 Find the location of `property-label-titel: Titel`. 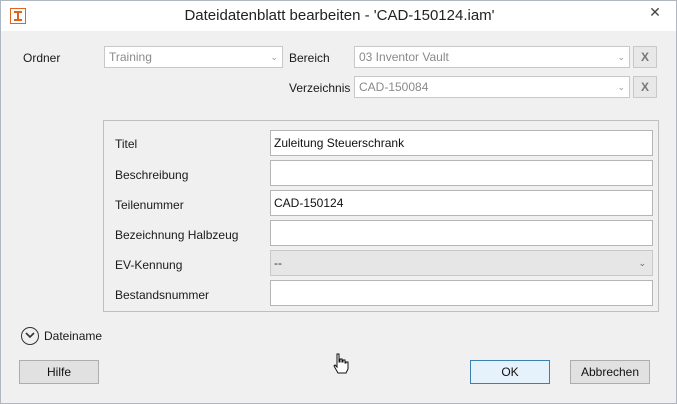

property-label-titel: Titel is located at coordinates (126, 144).